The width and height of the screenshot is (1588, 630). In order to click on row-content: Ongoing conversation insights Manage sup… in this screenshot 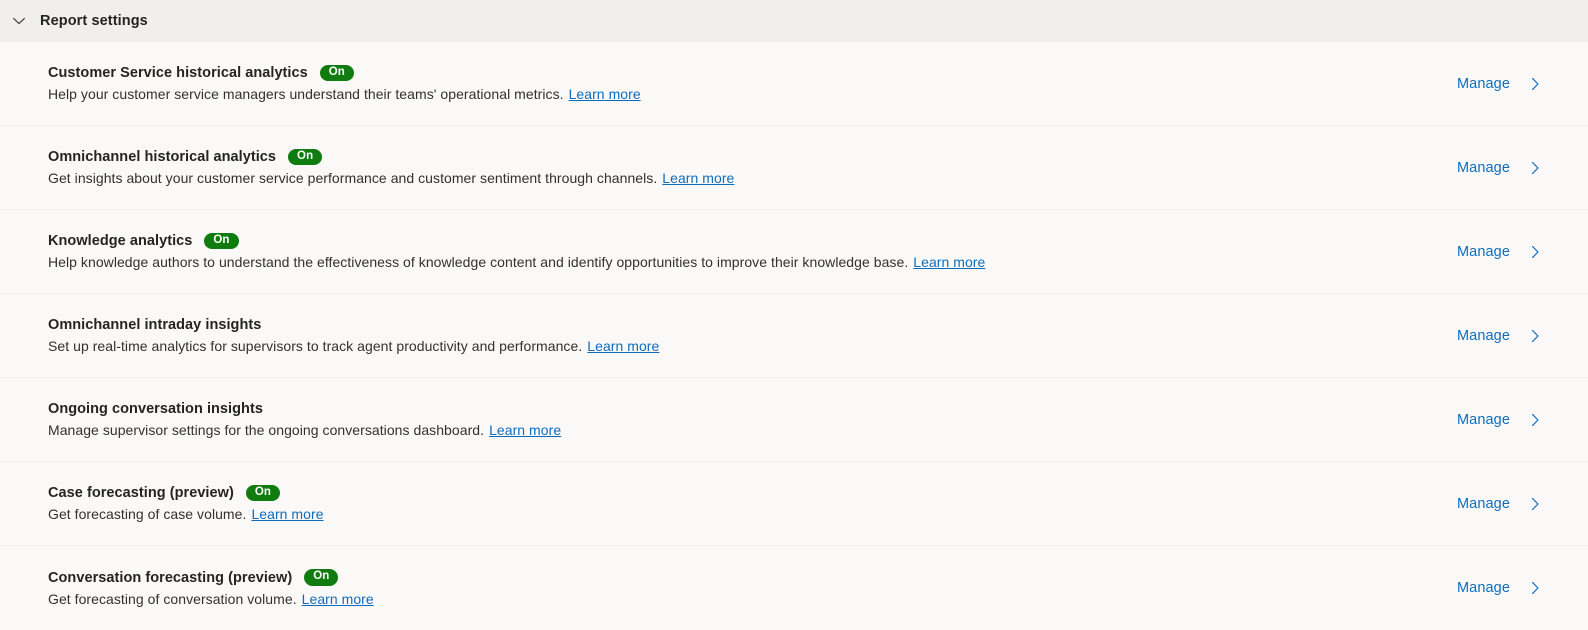, I will do `click(752, 419)`.